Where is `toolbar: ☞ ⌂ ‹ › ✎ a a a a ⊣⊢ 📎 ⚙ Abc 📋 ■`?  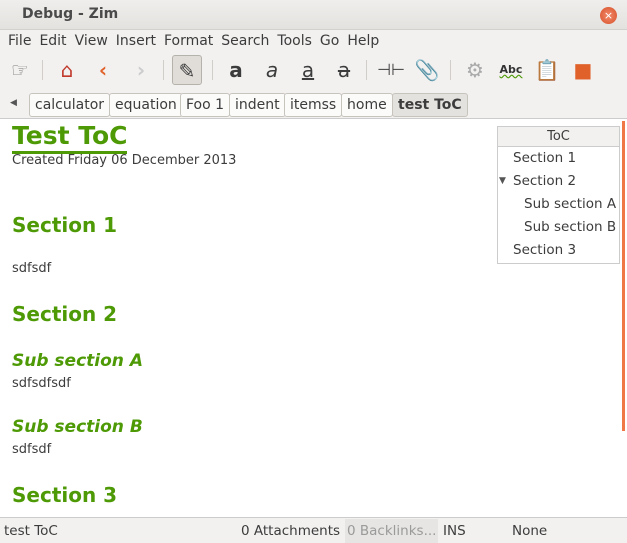
toolbar: ☞ ⌂ ‹ › ✎ a a a a ⊣⊢ 📎 ⚙ Abc 📋 ■ is located at coordinates (313, 70).